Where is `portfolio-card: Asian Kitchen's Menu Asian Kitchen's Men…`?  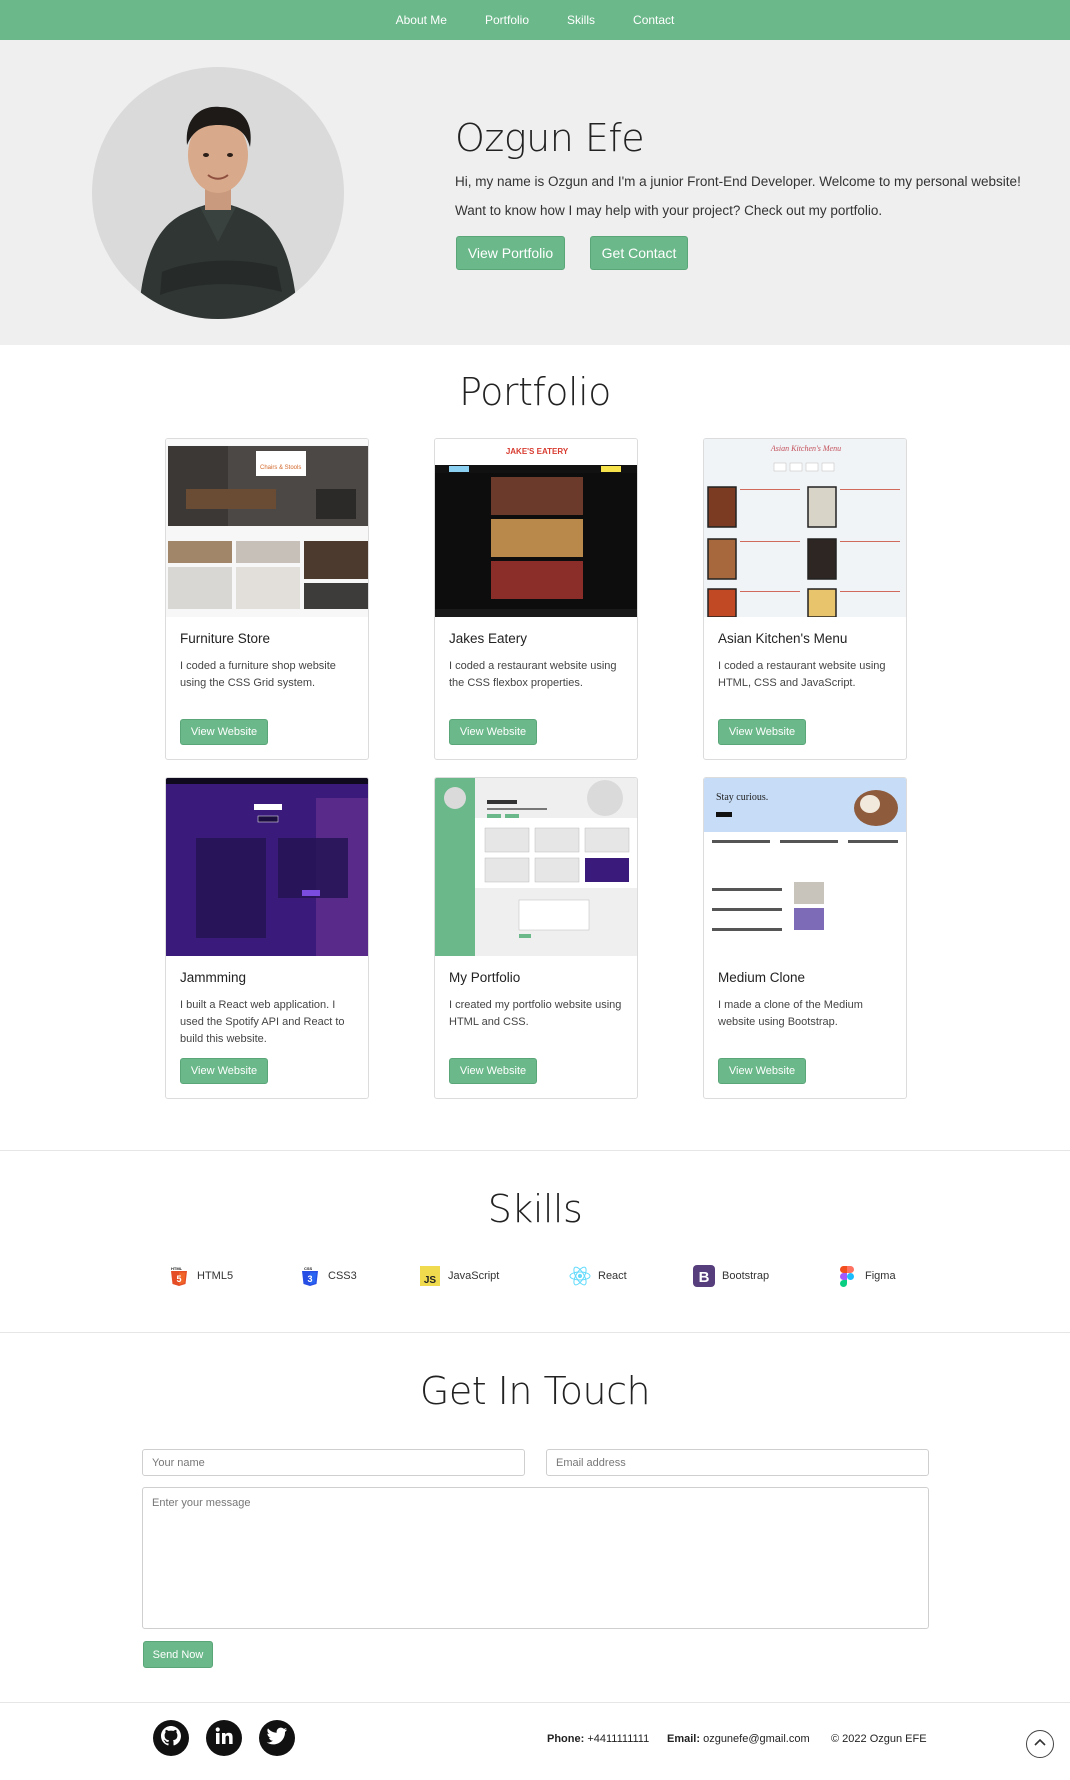 portfolio-card: Asian Kitchen's Menu Asian Kitchen's Men… is located at coordinates (805, 599).